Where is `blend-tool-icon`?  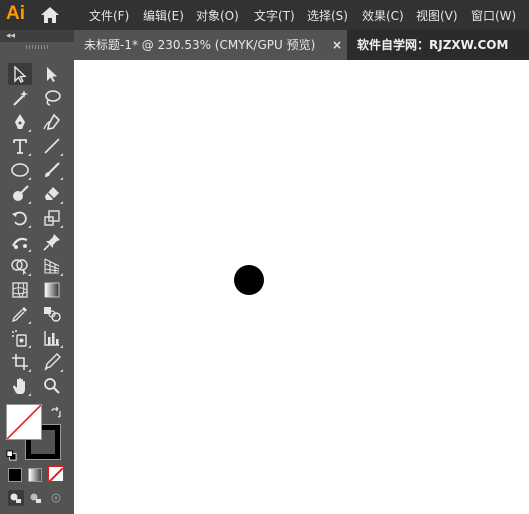 blend-tool-icon is located at coordinates (52, 314).